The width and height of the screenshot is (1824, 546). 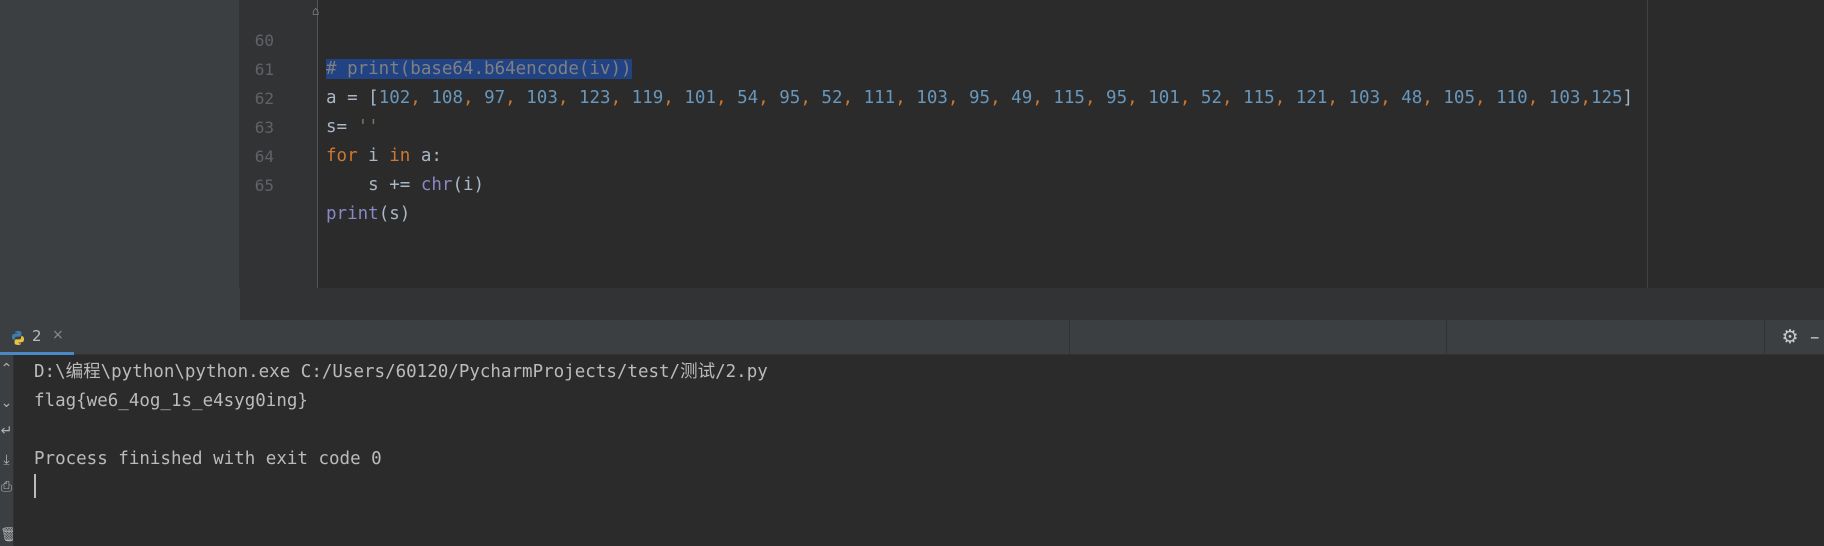 What do you see at coordinates (1647, 144) in the screenshot?
I see `right-margin-guide` at bounding box center [1647, 144].